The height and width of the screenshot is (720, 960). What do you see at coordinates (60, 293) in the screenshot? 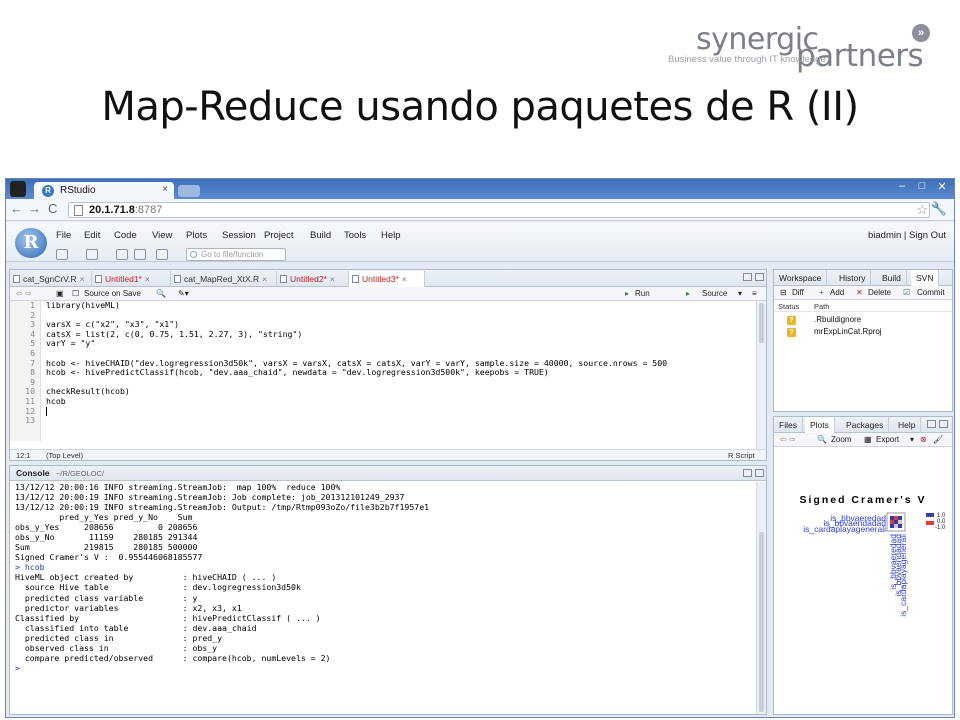
I see `save-icon: ▣` at bounding box center [60, 293].